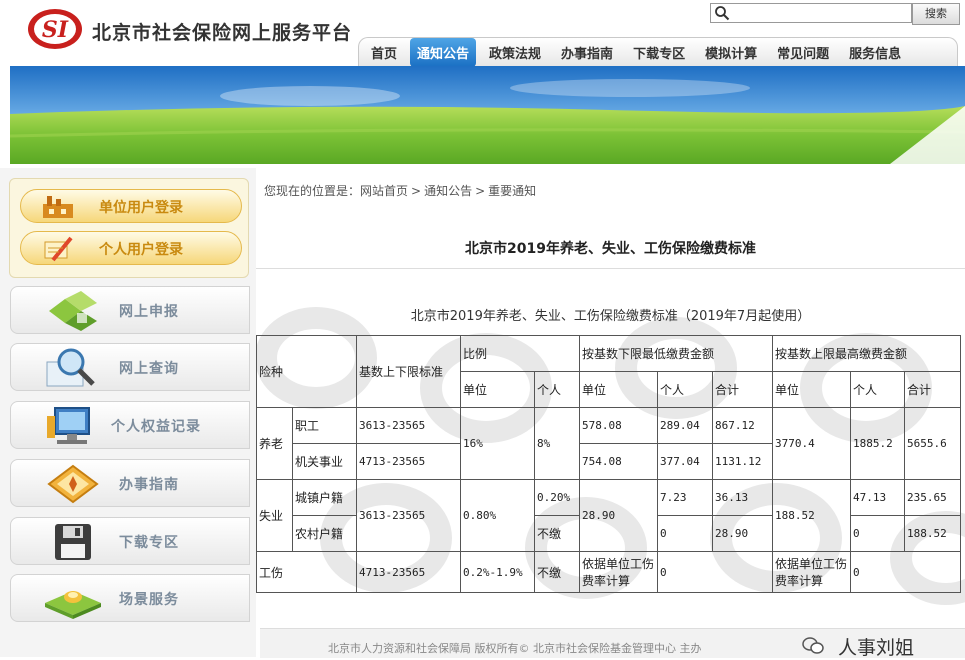 This screenshot has width=965, height=660. I want to click on logo-letters: SI, so click(55, 30).